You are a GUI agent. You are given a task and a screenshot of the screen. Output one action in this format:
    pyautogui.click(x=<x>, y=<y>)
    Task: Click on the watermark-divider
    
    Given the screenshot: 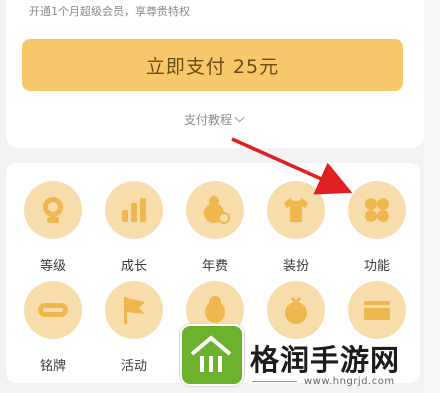 What is the action you would take?
    pyautogui.click(x=274, y=381)
    